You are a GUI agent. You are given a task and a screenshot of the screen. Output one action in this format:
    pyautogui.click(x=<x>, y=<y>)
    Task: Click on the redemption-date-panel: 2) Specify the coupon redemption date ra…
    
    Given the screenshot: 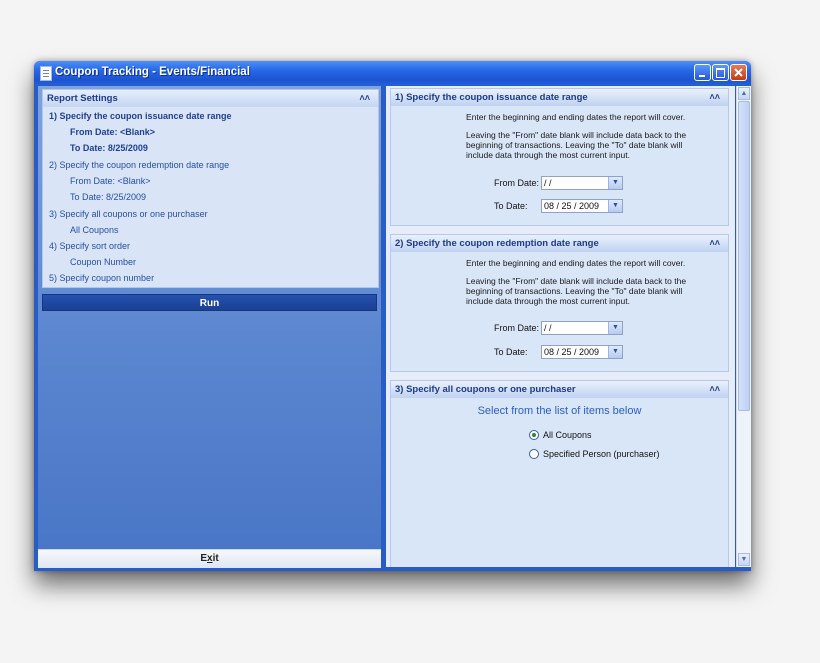 What is the action you would take?
    pyautogui.click(x=559, y=303)
    